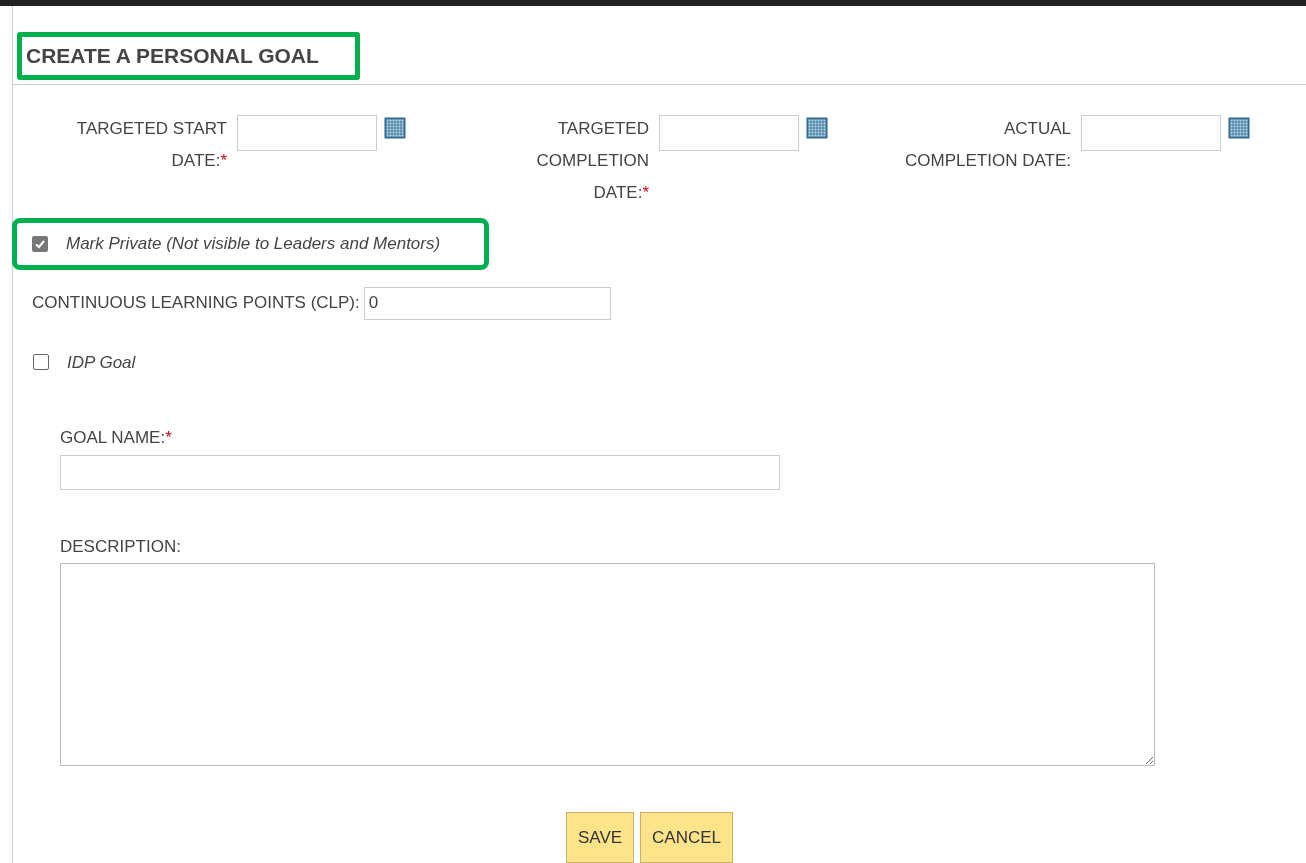 Image resolution: width=1306 pixels, height=863 pixels. Describe the element at coordinates (151, 145) in the screenshot. I see `date-label: TARGETED START DATE:*` at that location.